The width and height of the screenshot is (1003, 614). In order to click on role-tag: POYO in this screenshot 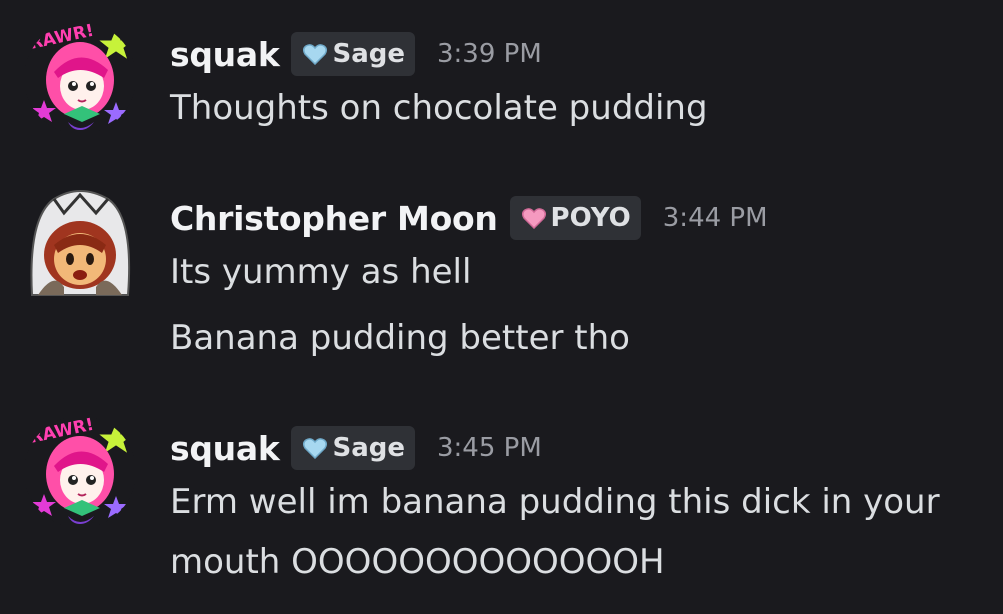, I will do `click(575, 218)`.